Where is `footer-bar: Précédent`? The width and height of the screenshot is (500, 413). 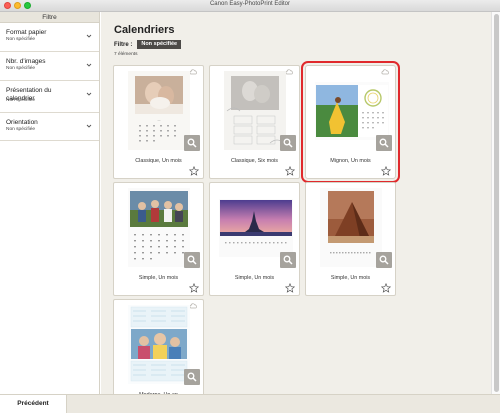
footer-bar: Précédent is located at coordinates (250, 403).